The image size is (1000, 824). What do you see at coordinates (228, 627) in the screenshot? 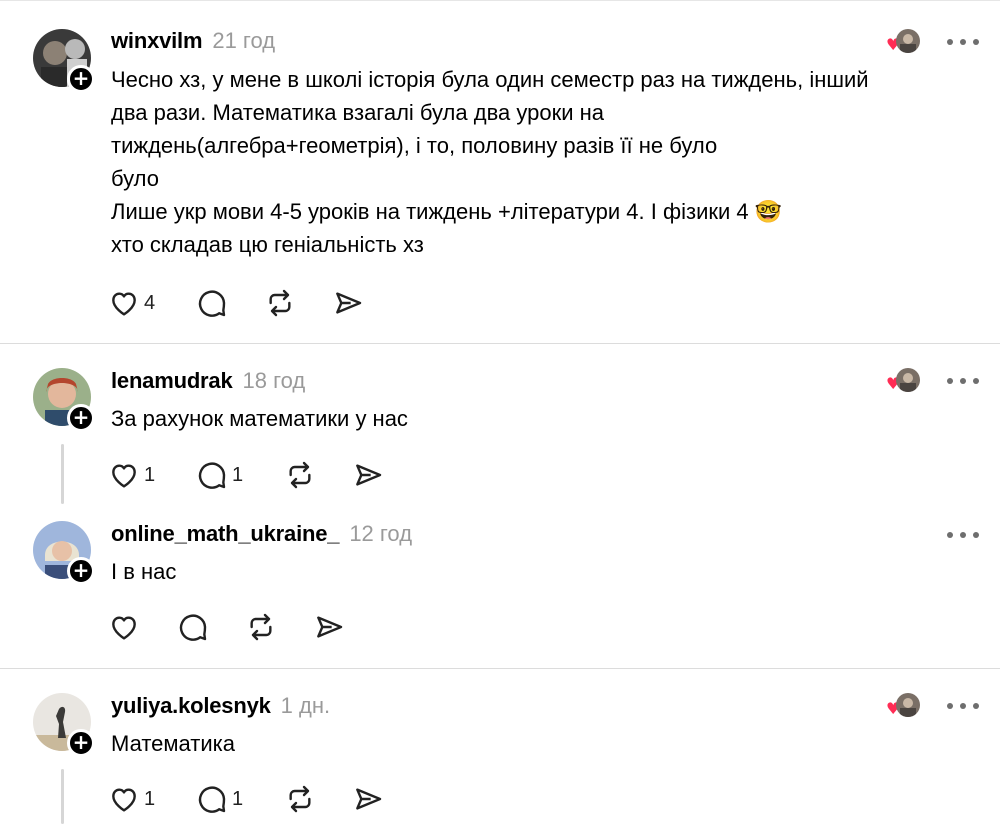
I see `post-actions` at bounding box center [228, 627].